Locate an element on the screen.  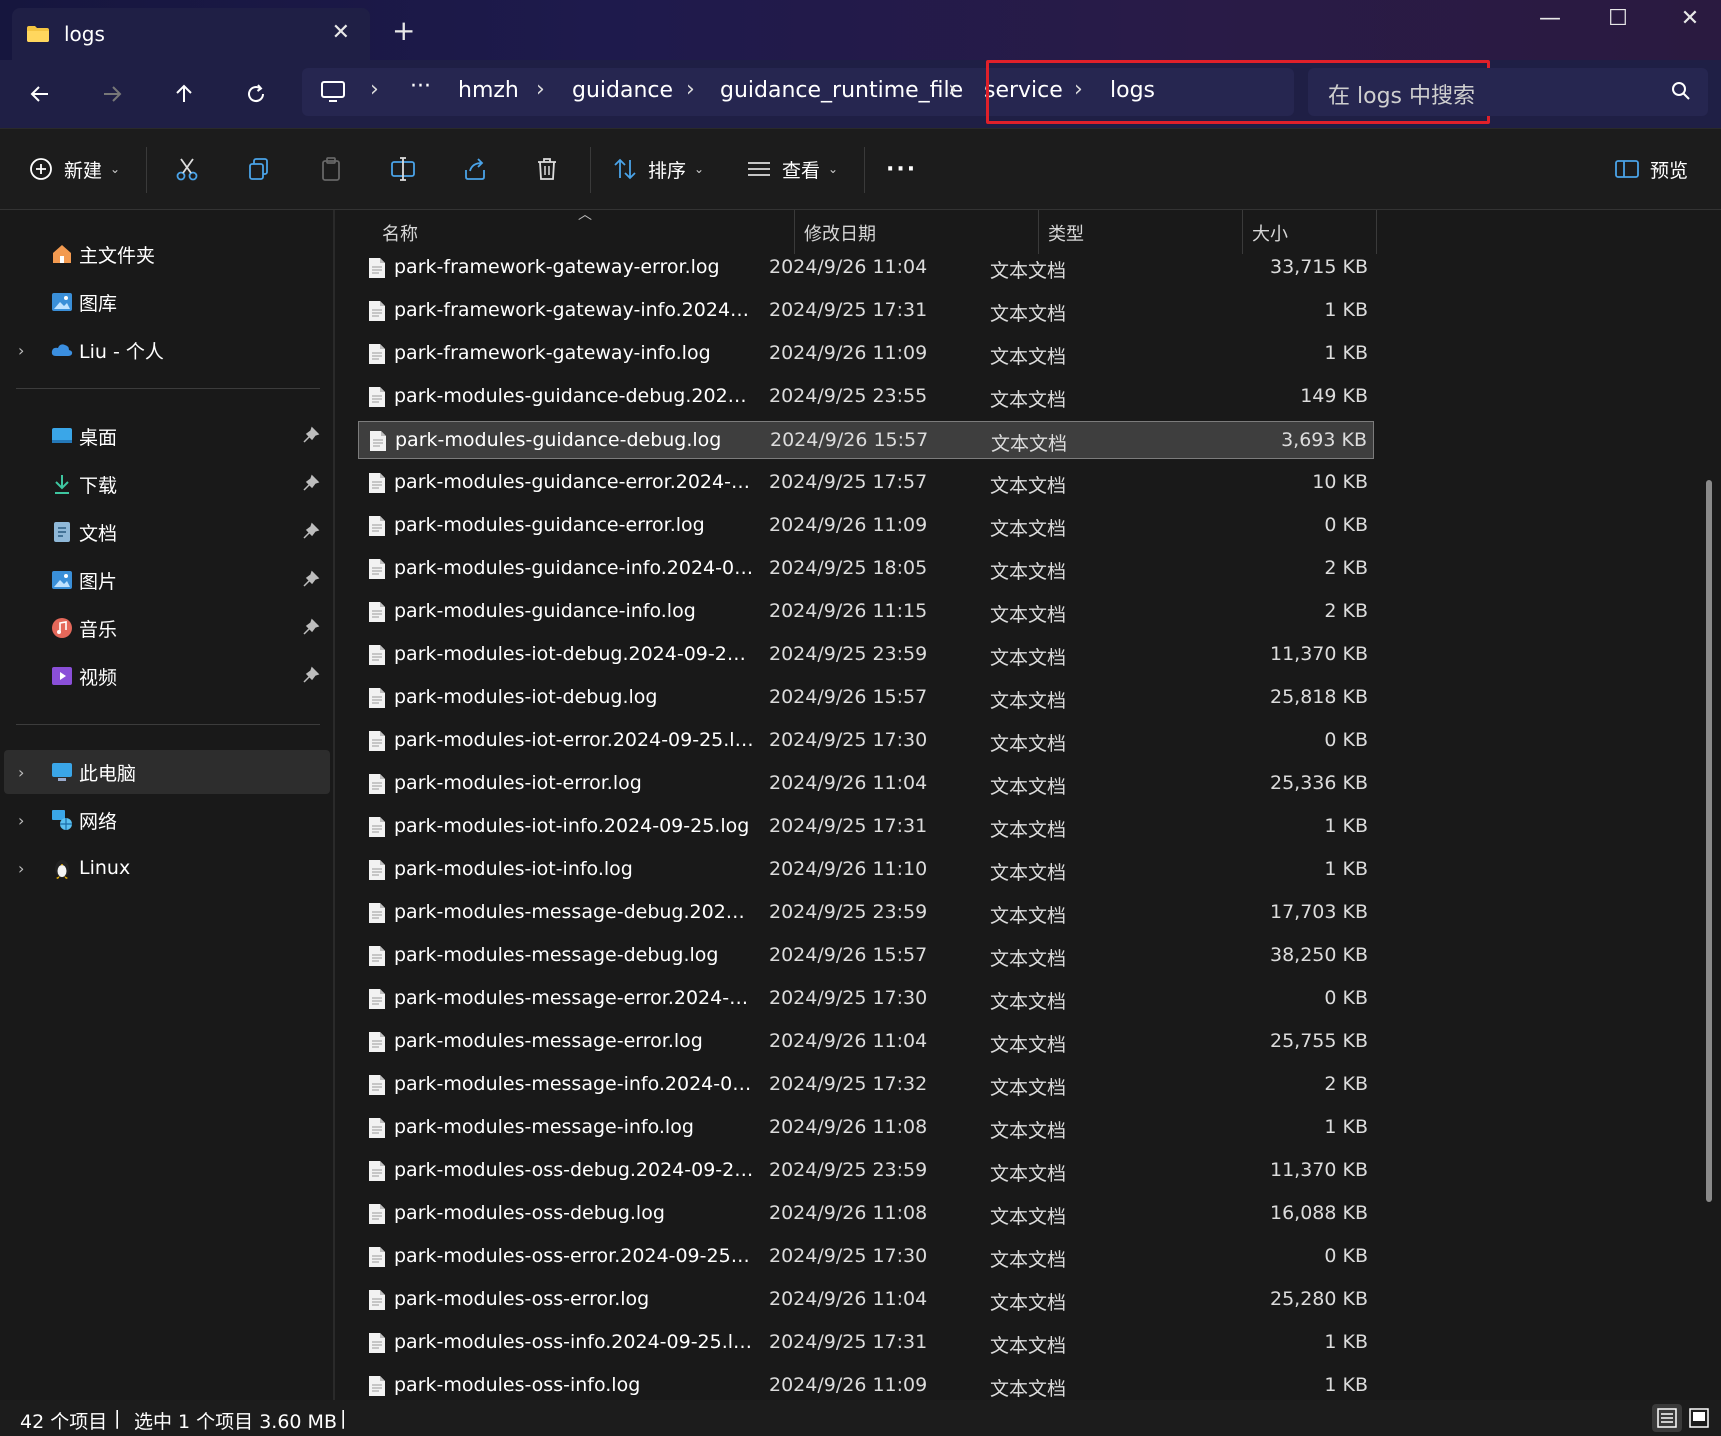
share-button is located at coordinates (475, 169).